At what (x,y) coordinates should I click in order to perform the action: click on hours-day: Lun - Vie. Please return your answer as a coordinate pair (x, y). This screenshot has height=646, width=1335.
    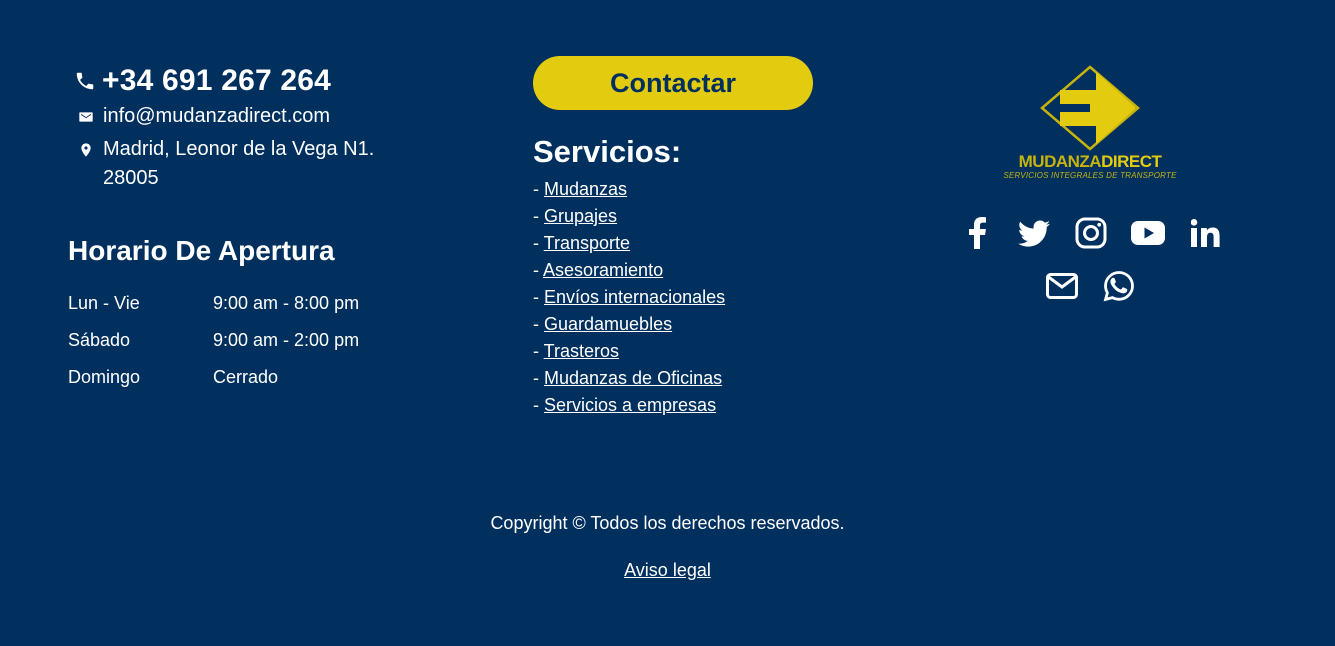
    Looking at the image, I should click on (104, 303).